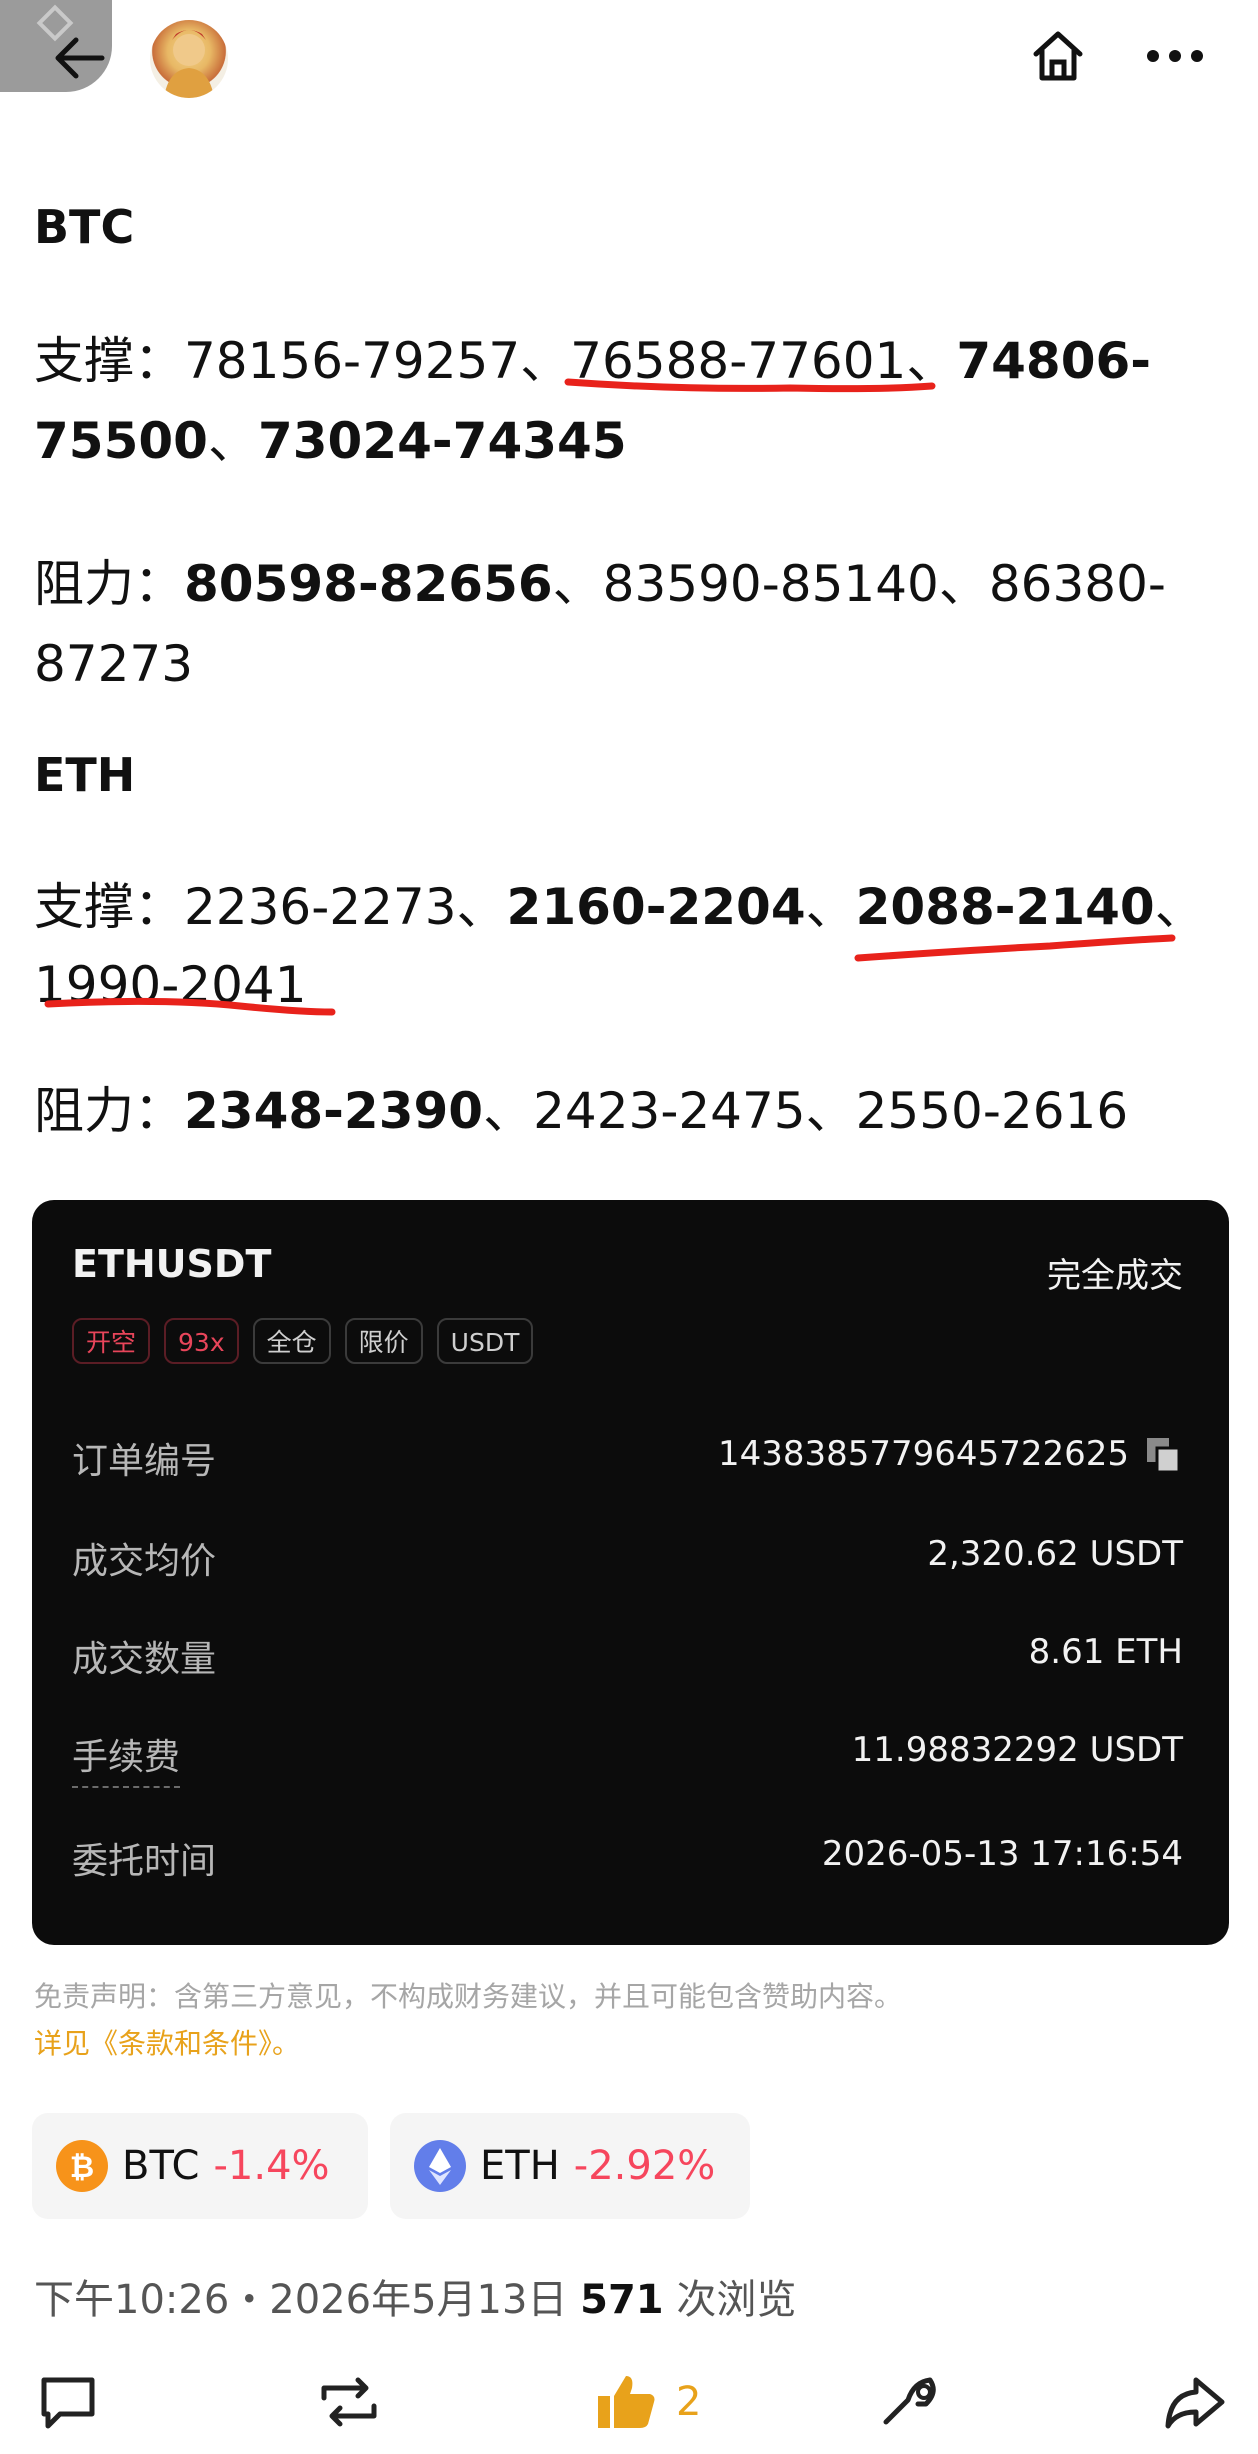 The width and height of the screenshot is (1258, 2454). Describe the element at coordinates (1115, 1276) in the screenshot. I see `order-status: 完全成交` at that location.